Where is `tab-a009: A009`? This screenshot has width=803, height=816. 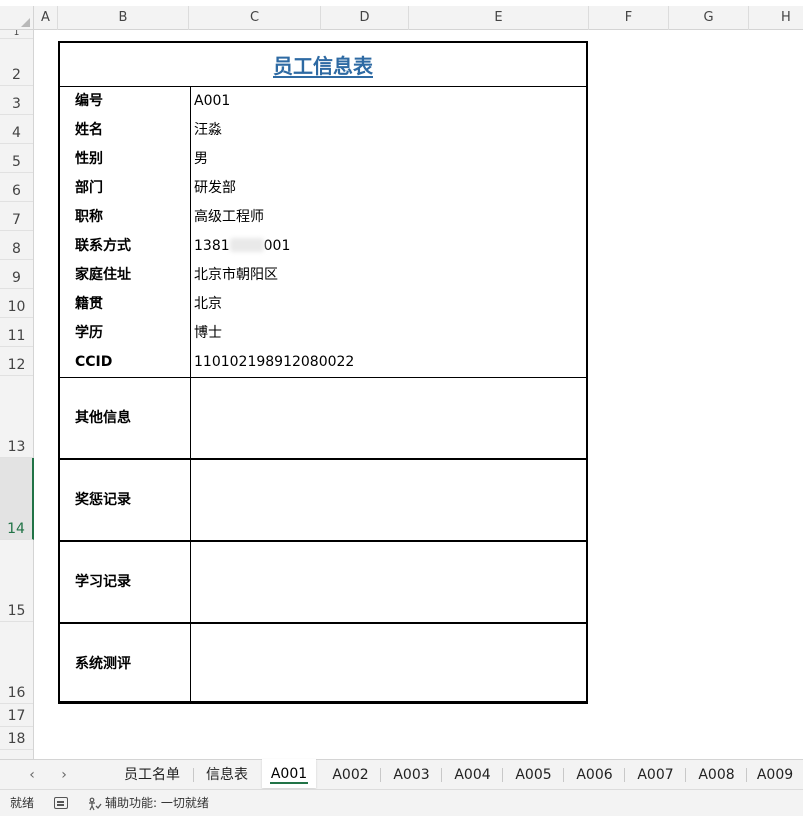 tab-a009: A009 is located at coordinates (775, 775).